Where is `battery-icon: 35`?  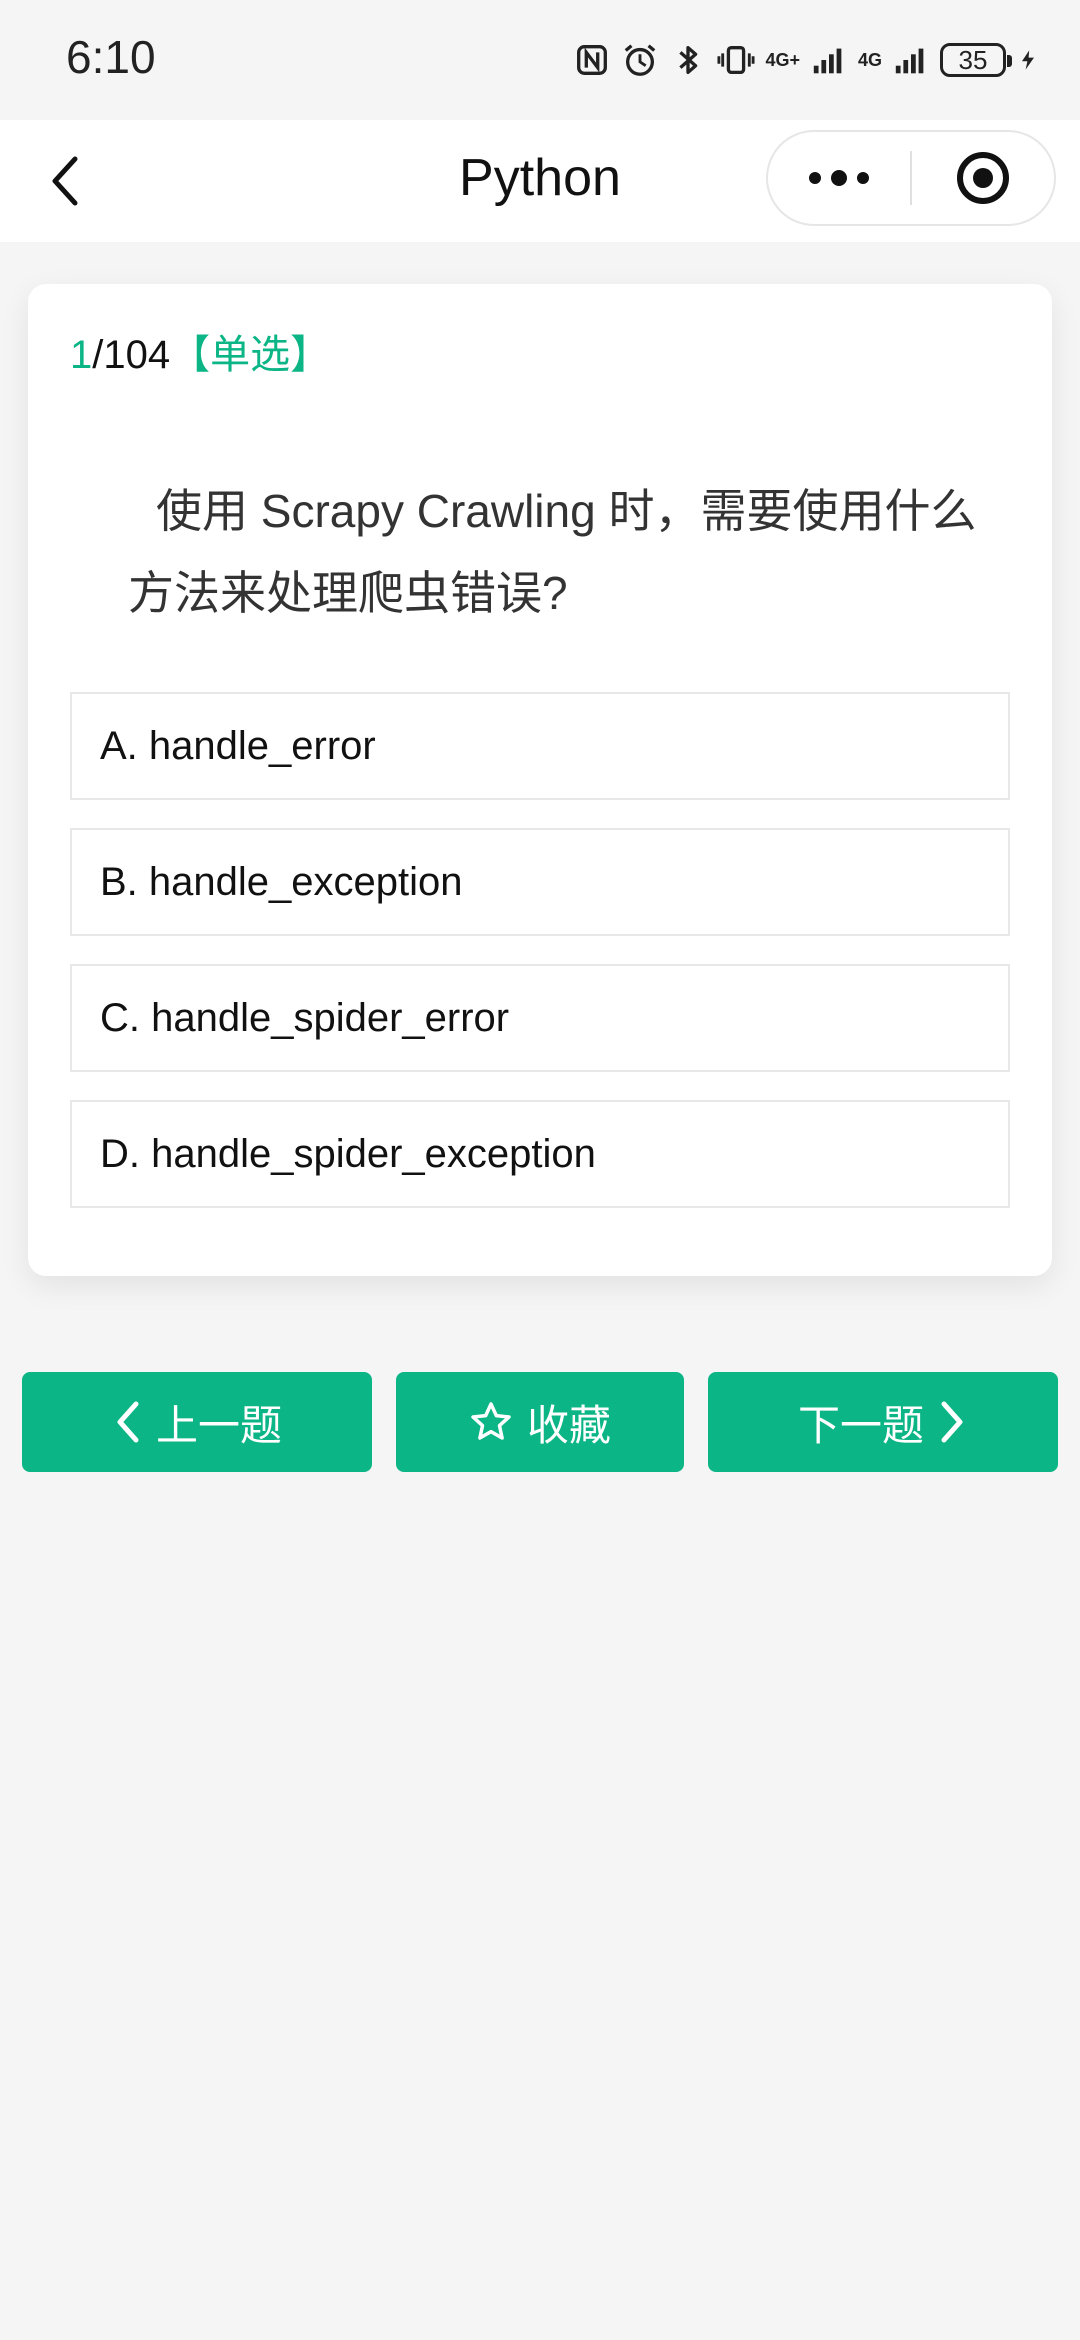
battery-icon: 35 is located at coordinates (976, 60).